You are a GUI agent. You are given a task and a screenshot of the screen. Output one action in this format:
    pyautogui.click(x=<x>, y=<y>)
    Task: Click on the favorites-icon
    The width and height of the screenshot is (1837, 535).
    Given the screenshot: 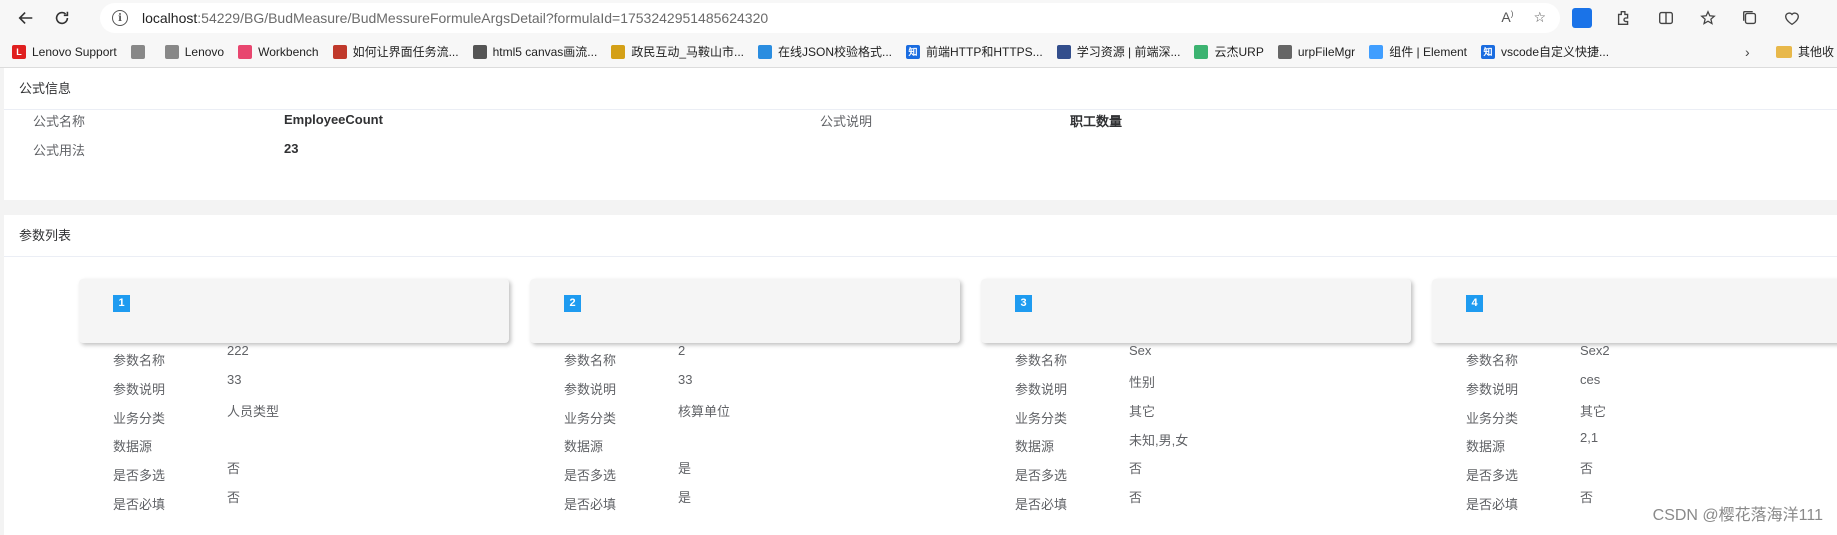 What is the action you would take?
    pyautogui.click(x=1708, y=18)
    